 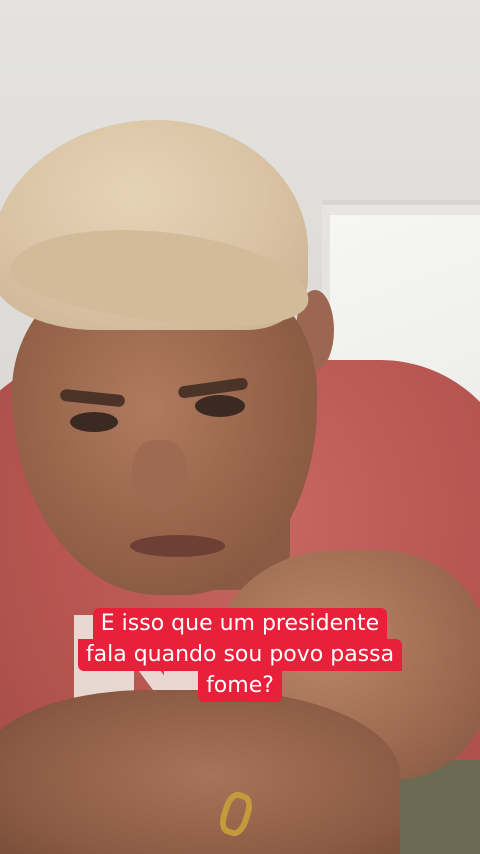 I want to click on caption-line-2: fala quando sou povo passa, so click(x=240, y=655).